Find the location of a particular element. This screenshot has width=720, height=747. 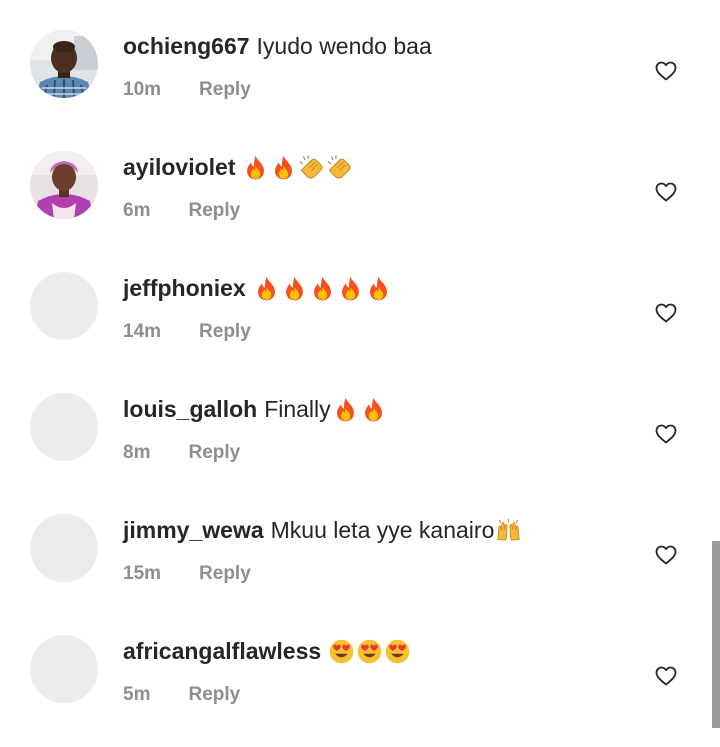

comment-text-line: jimmy_wewa Mkuu leta yye kanairo is located at coordinates (322, 530).